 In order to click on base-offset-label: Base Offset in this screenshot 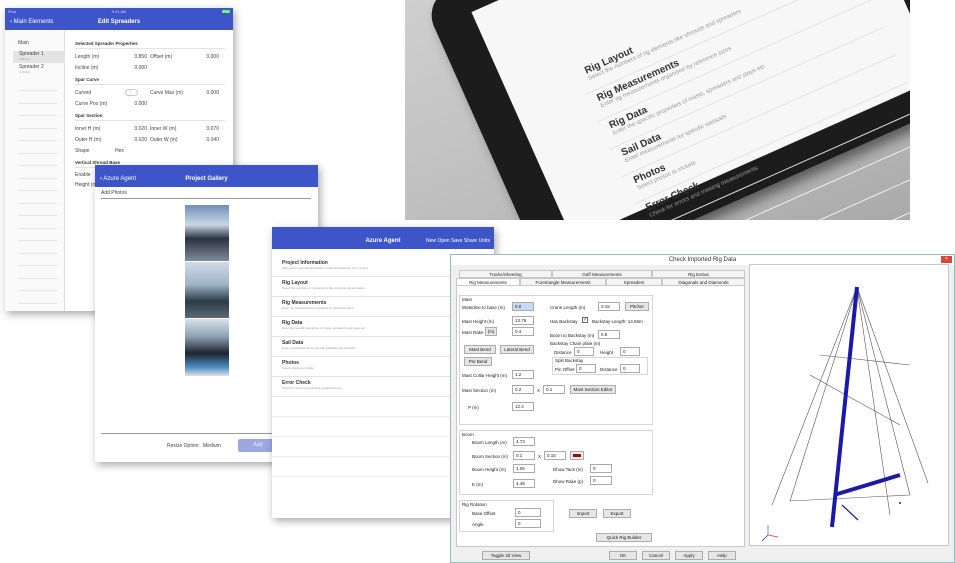, I will do `click(484, 513)`.